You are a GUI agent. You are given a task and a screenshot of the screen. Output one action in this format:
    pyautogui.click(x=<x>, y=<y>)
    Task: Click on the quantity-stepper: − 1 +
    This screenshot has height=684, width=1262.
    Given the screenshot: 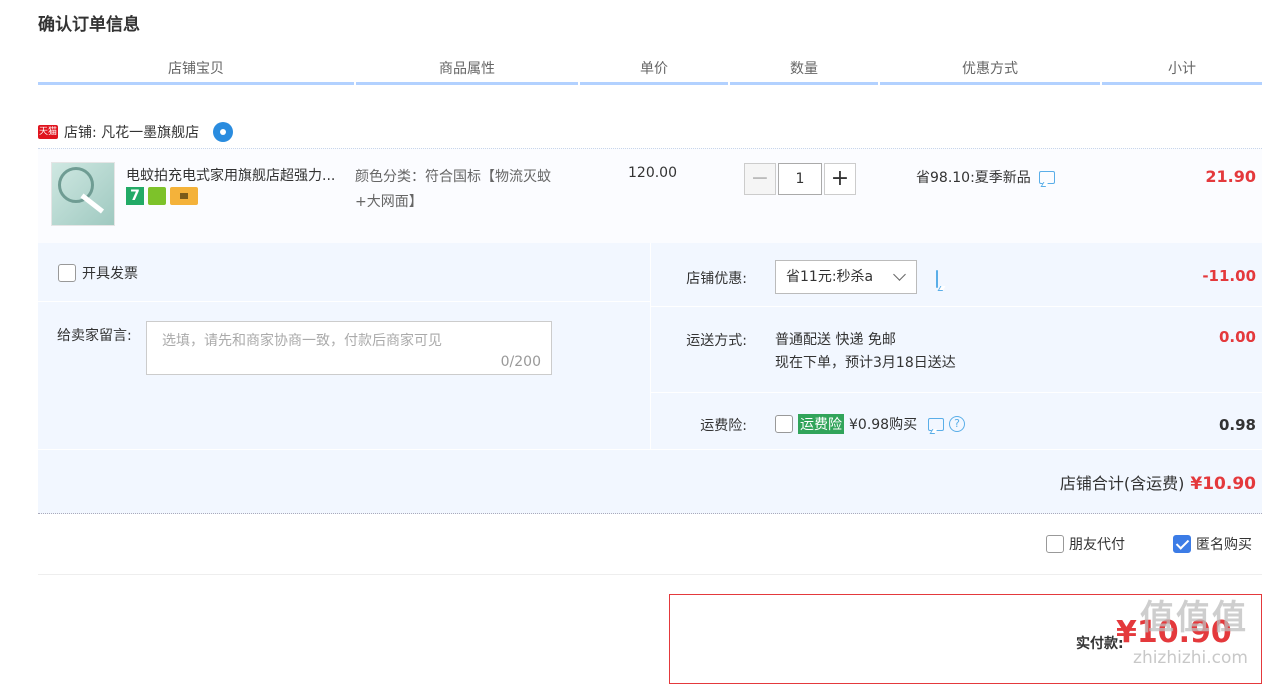 What is the action you would take?
    pyautogui.click(x=800, y=179)
    